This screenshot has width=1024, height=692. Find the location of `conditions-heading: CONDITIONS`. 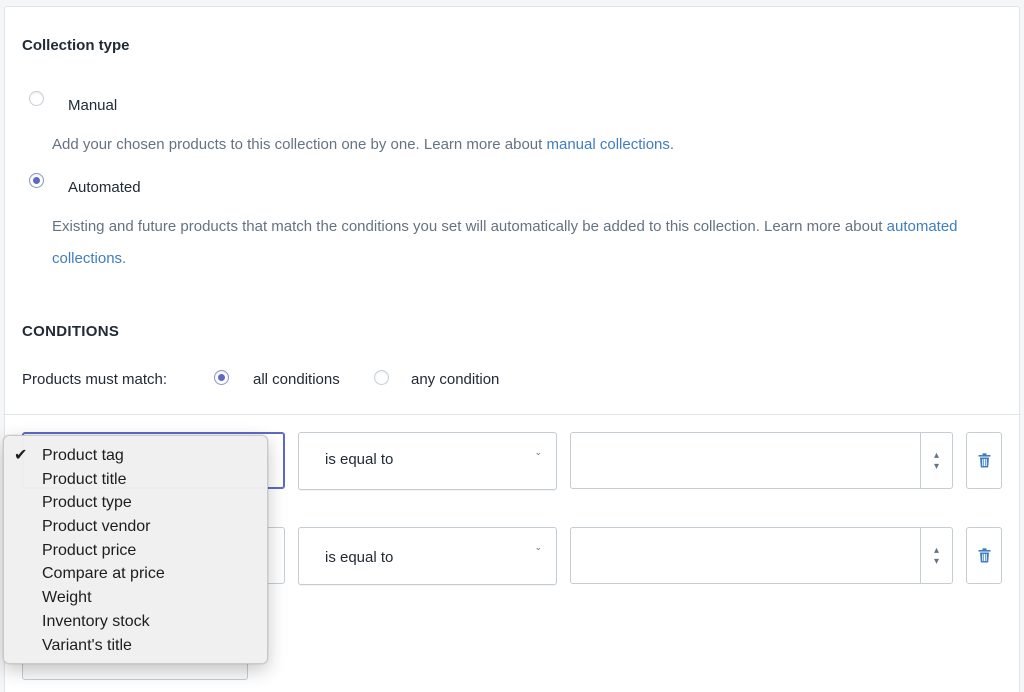

conditions-heading: CONDITIONS is located at coordinates (71, 331).